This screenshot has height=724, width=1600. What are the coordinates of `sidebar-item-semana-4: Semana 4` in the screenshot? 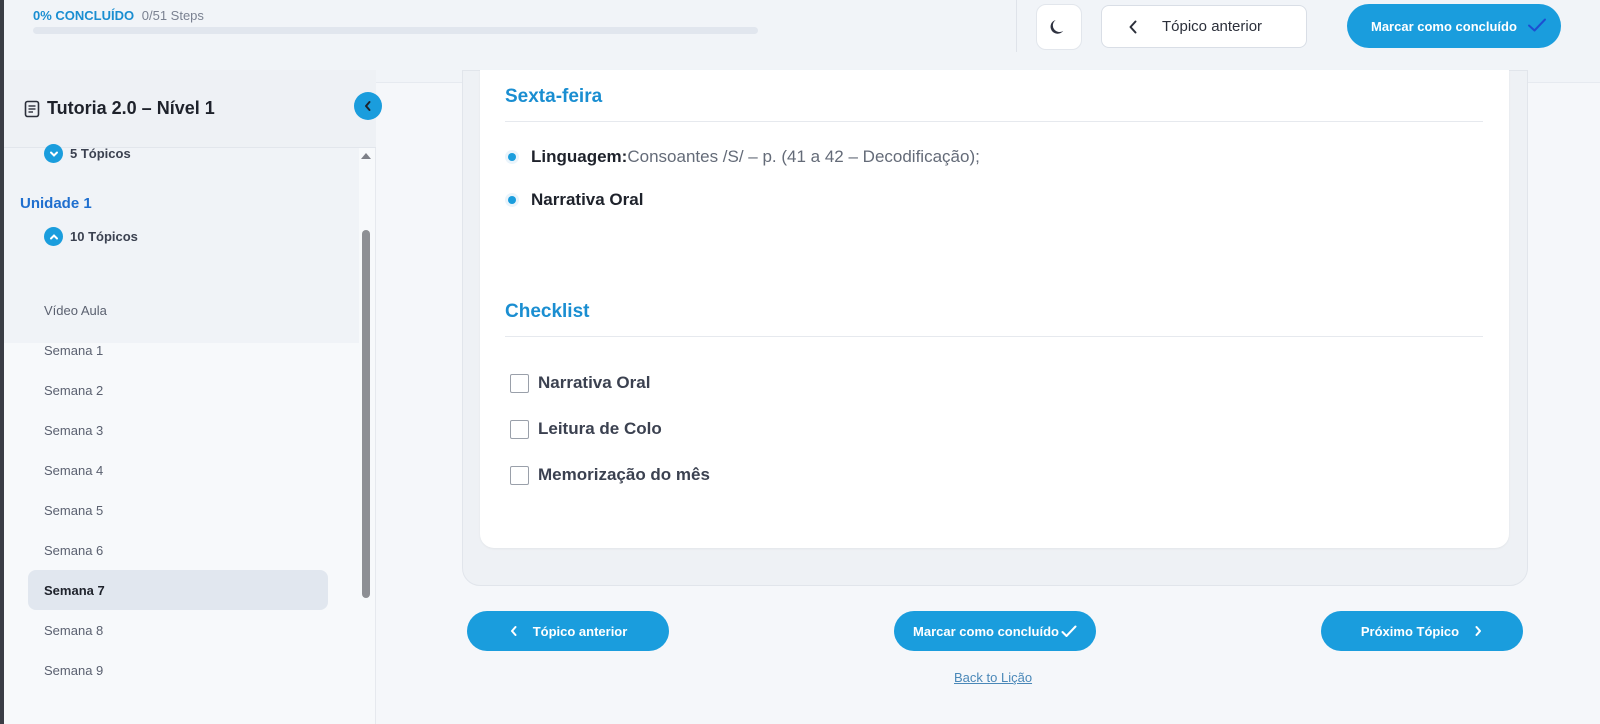 It's located at (178, 470).